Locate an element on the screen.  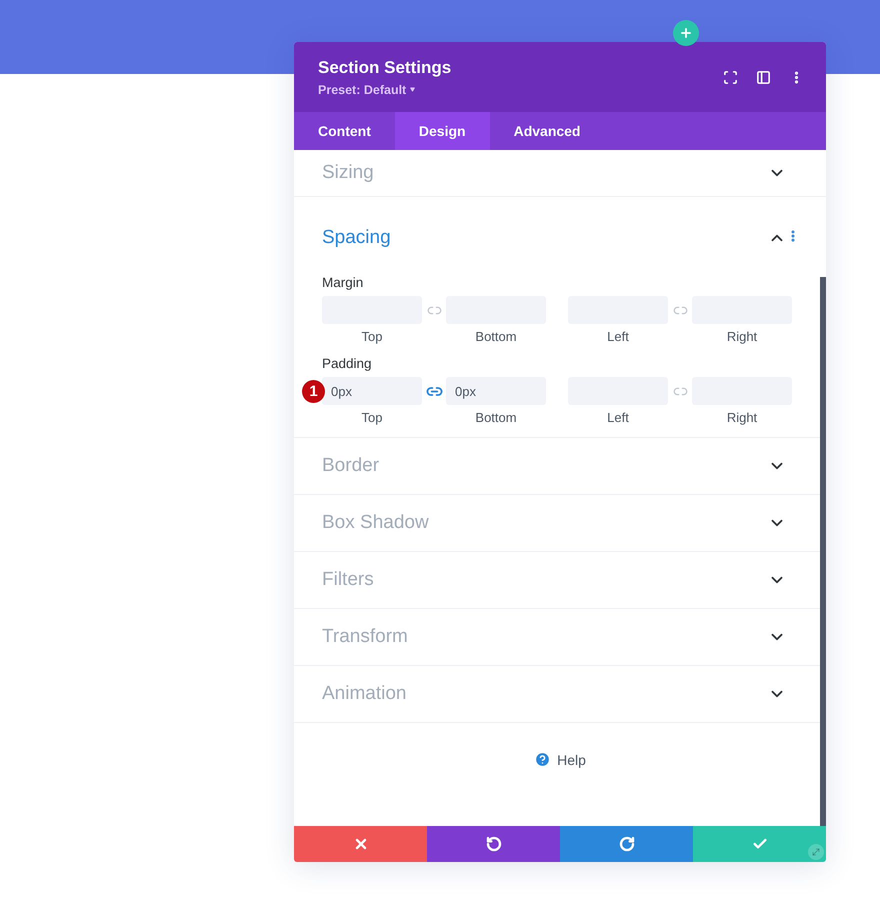
redo-icon is located at coordinates (626, 844).